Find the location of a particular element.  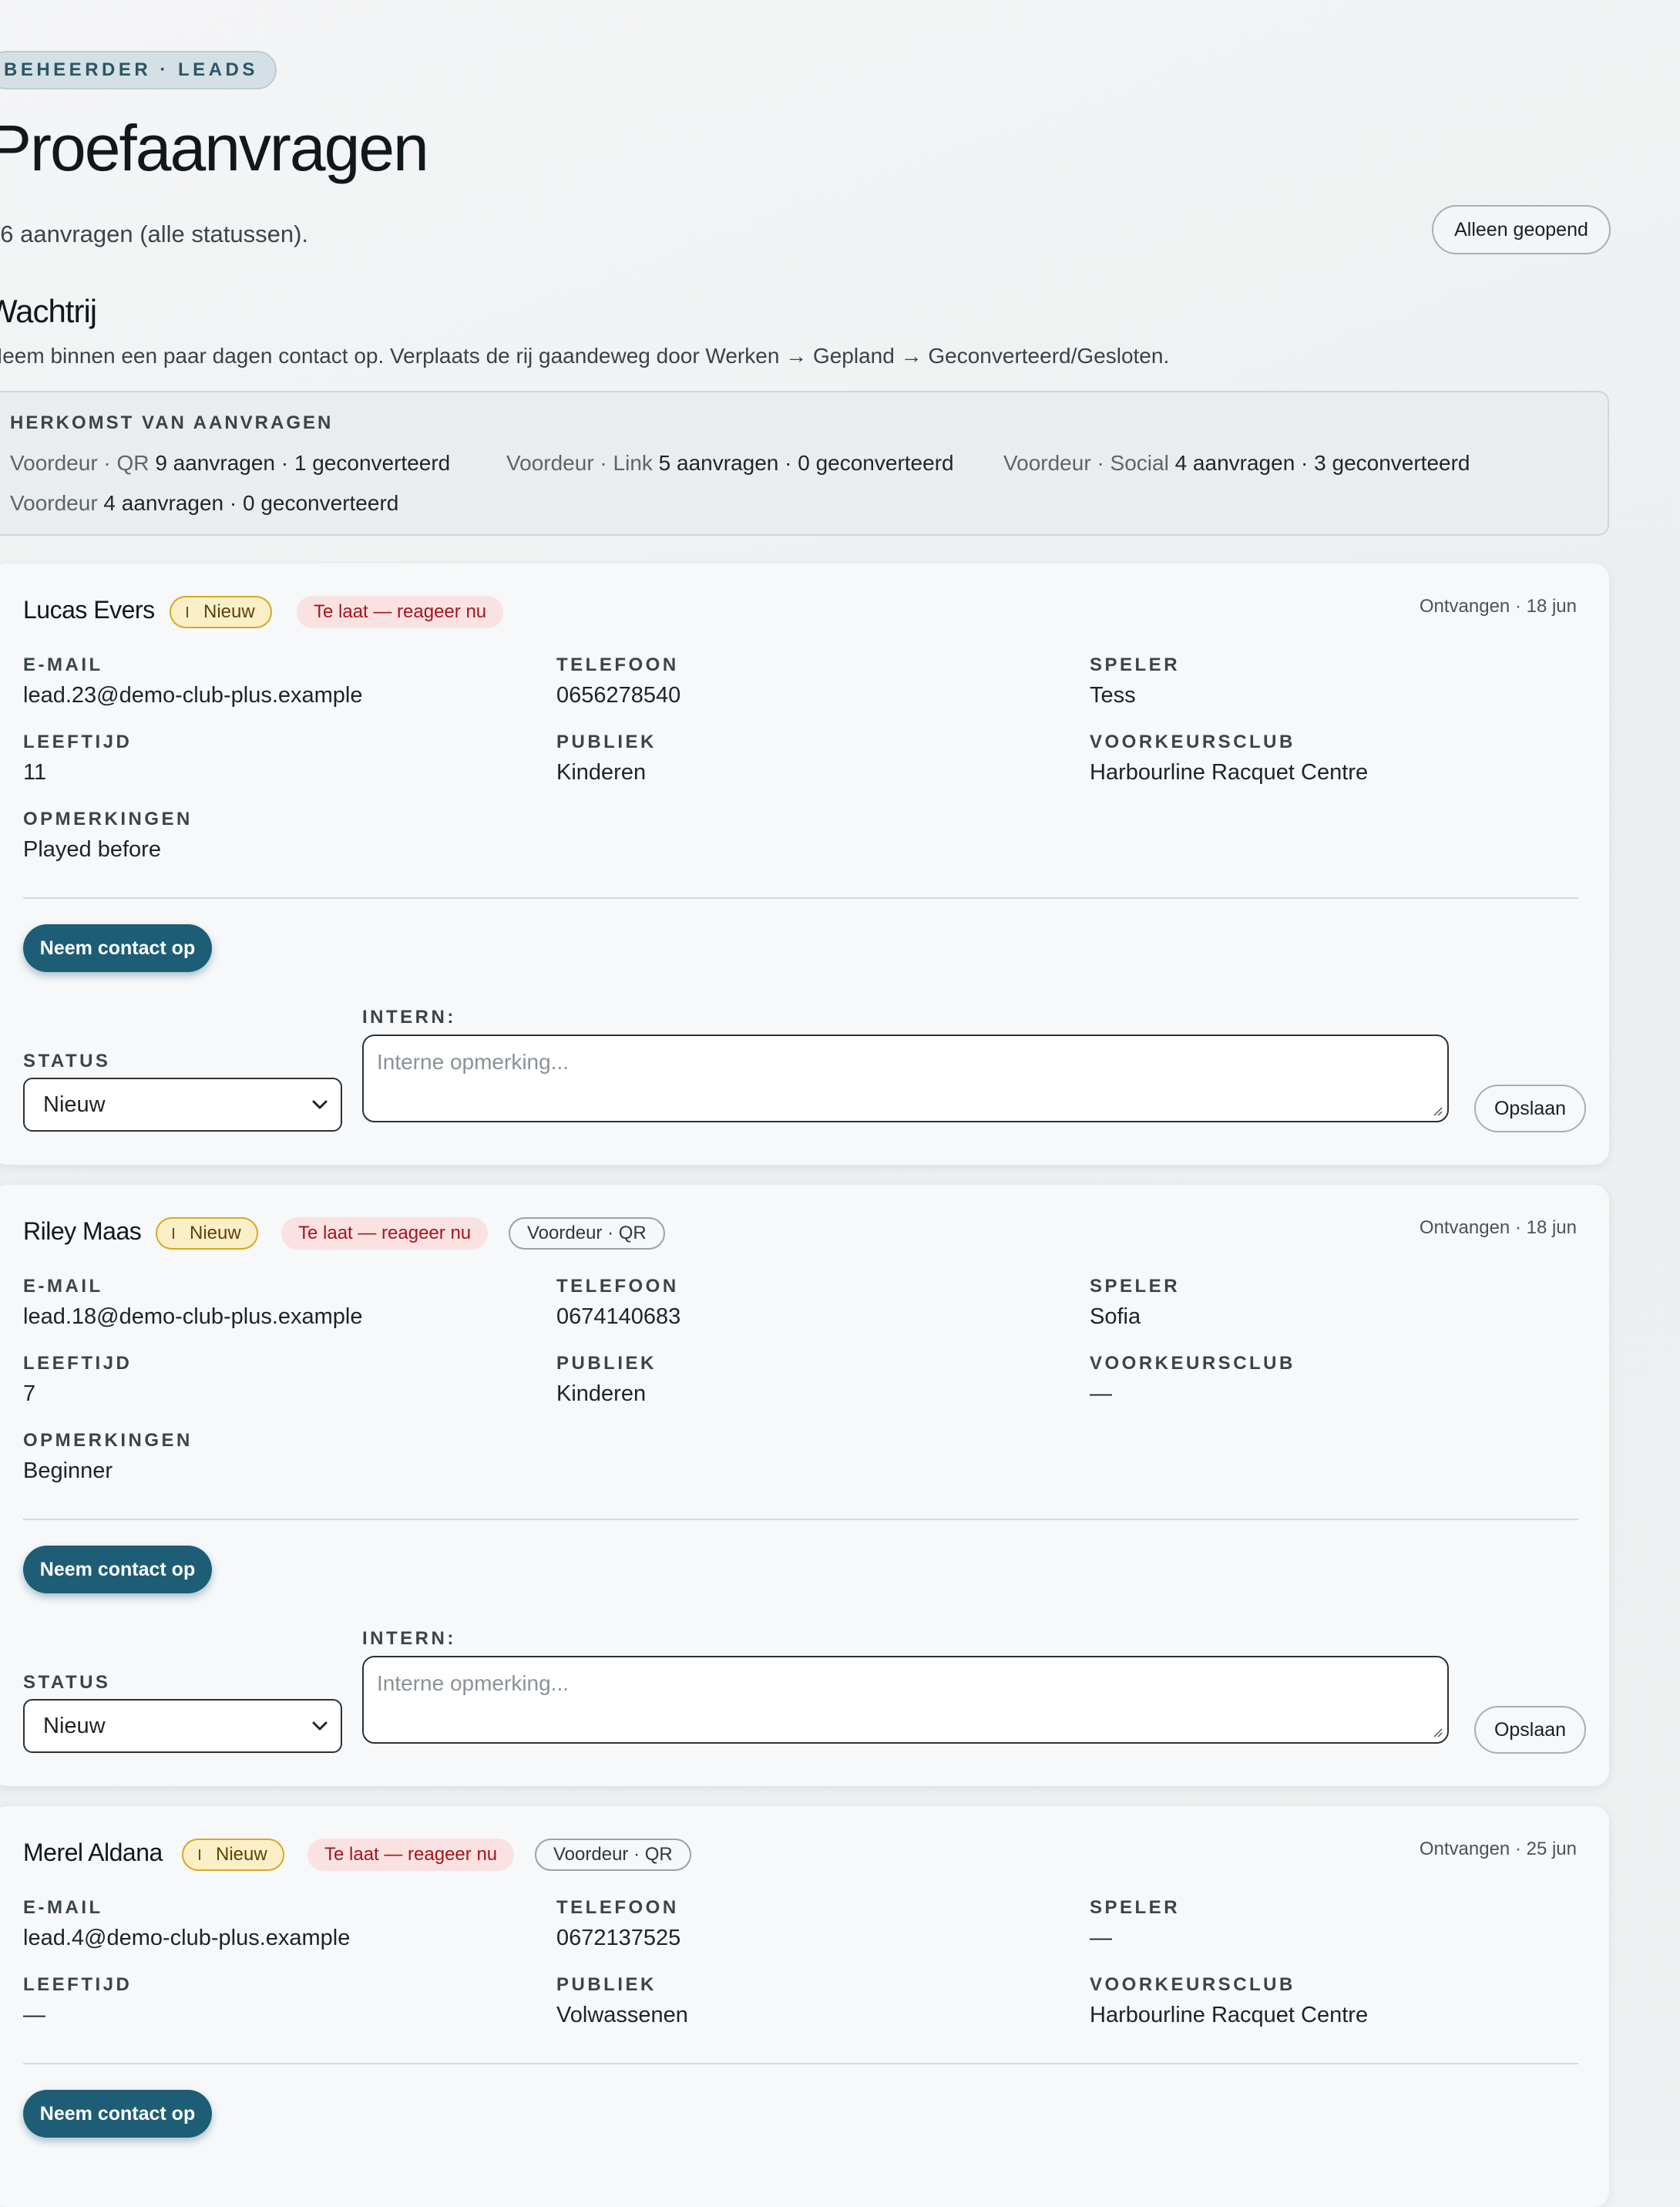

source-label: Voordeur is located at coordinates (54, 503).